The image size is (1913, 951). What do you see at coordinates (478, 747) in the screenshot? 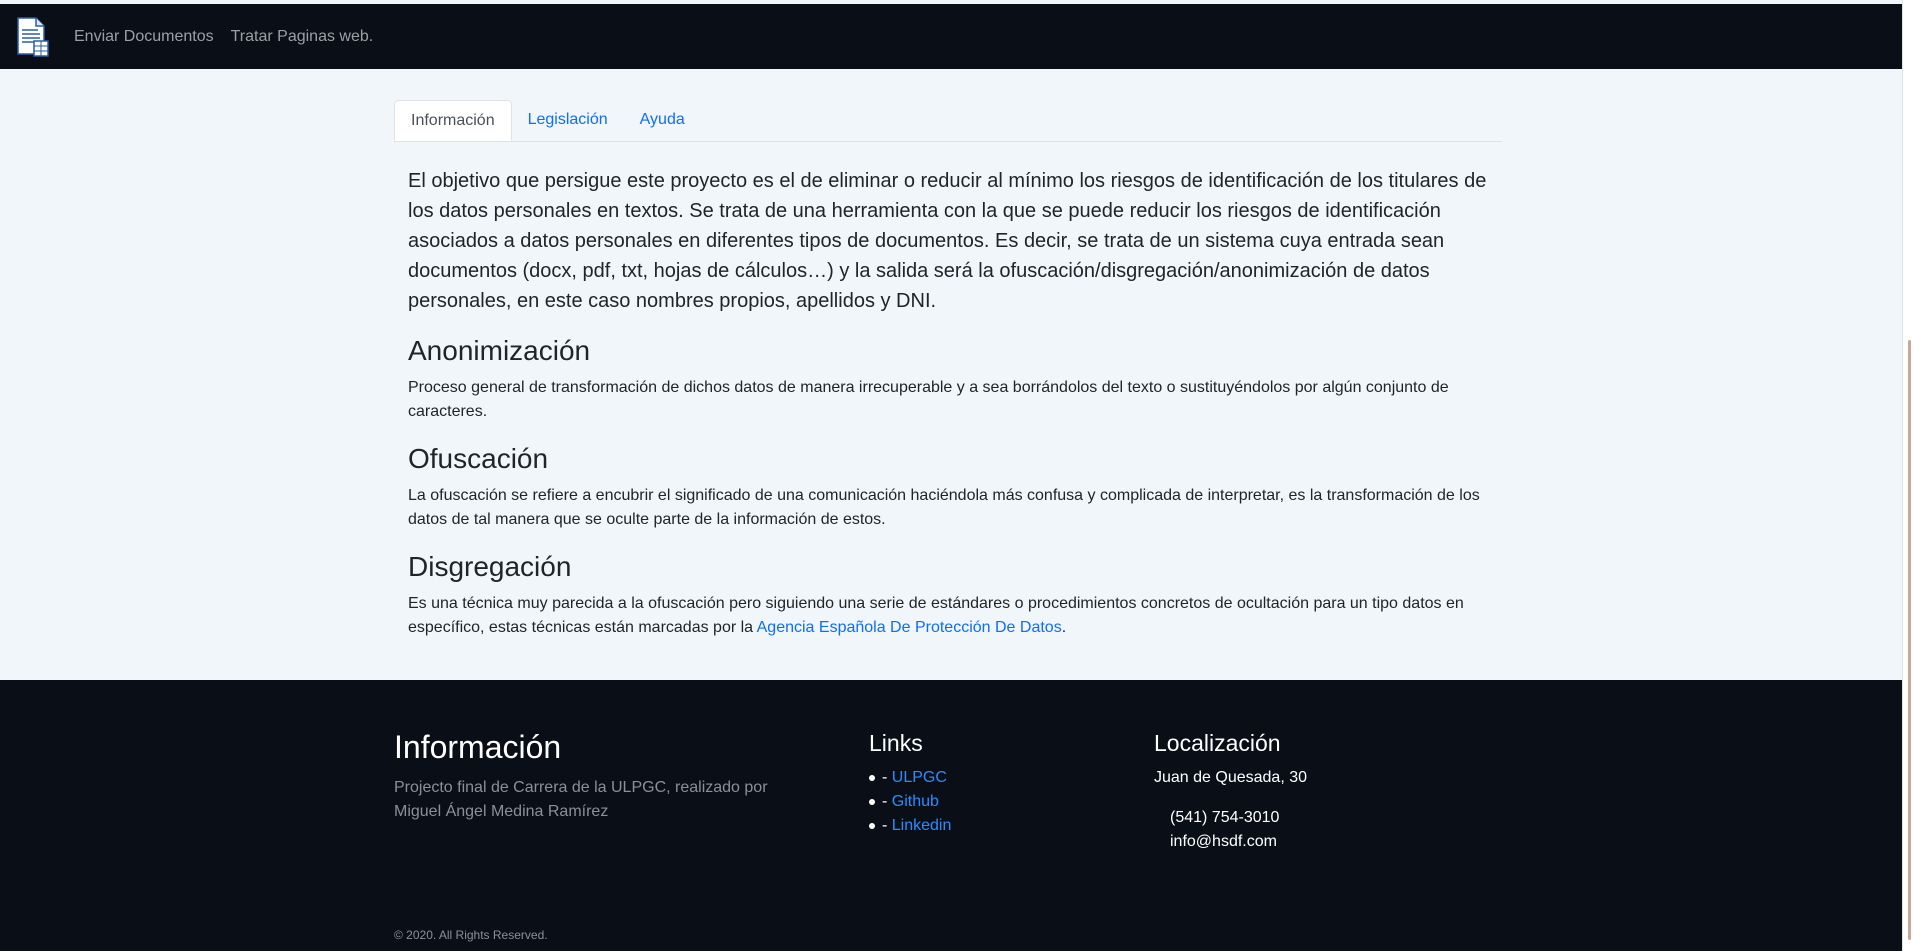
I see `footer-info-title: Información` at bounding box center [478, 747].